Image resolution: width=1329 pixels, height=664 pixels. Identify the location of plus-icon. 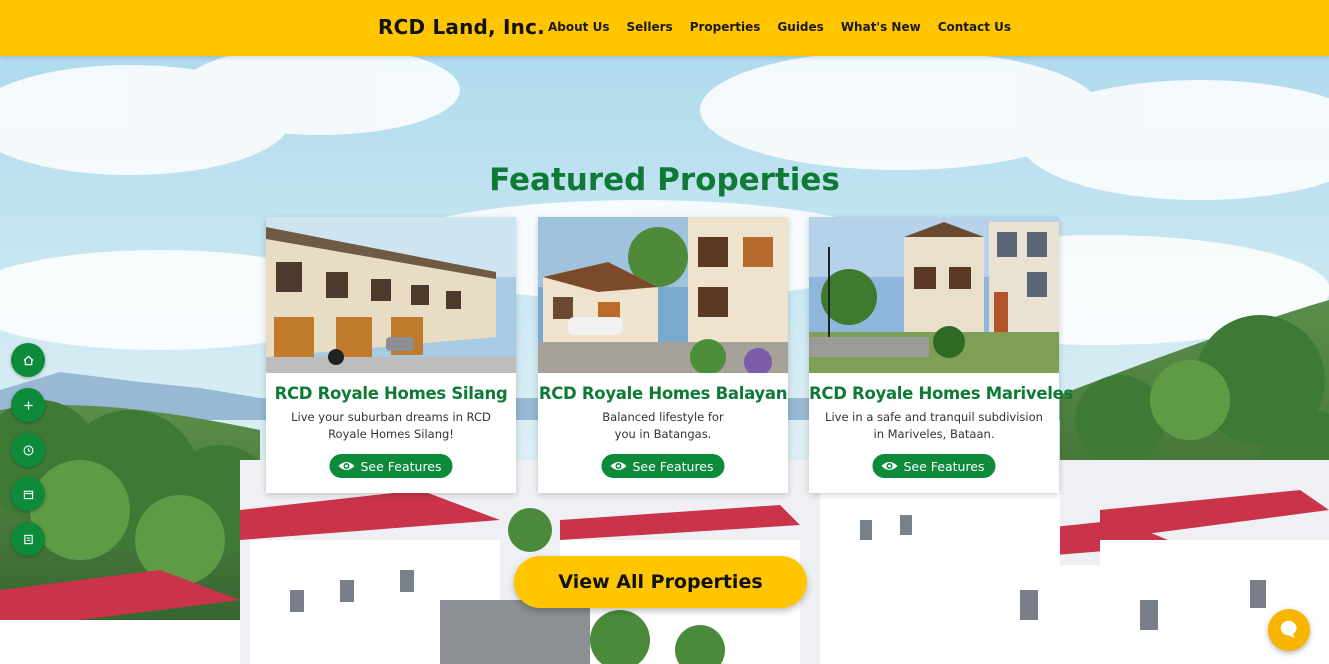
(28, 405).